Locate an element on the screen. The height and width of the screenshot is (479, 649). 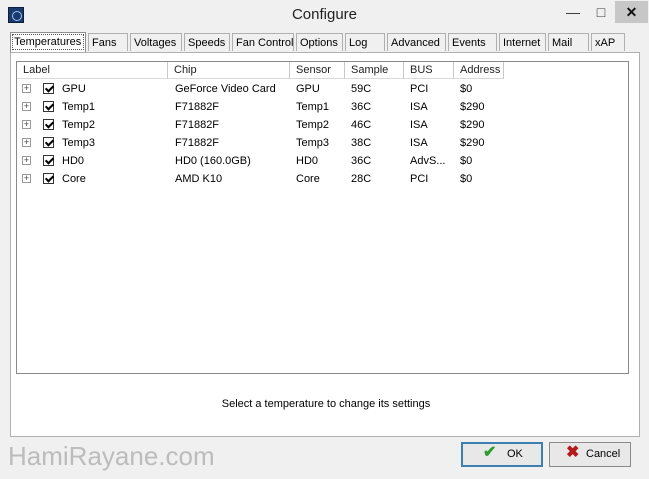
row-label: Temp1 is located at coordinates (79, 107).